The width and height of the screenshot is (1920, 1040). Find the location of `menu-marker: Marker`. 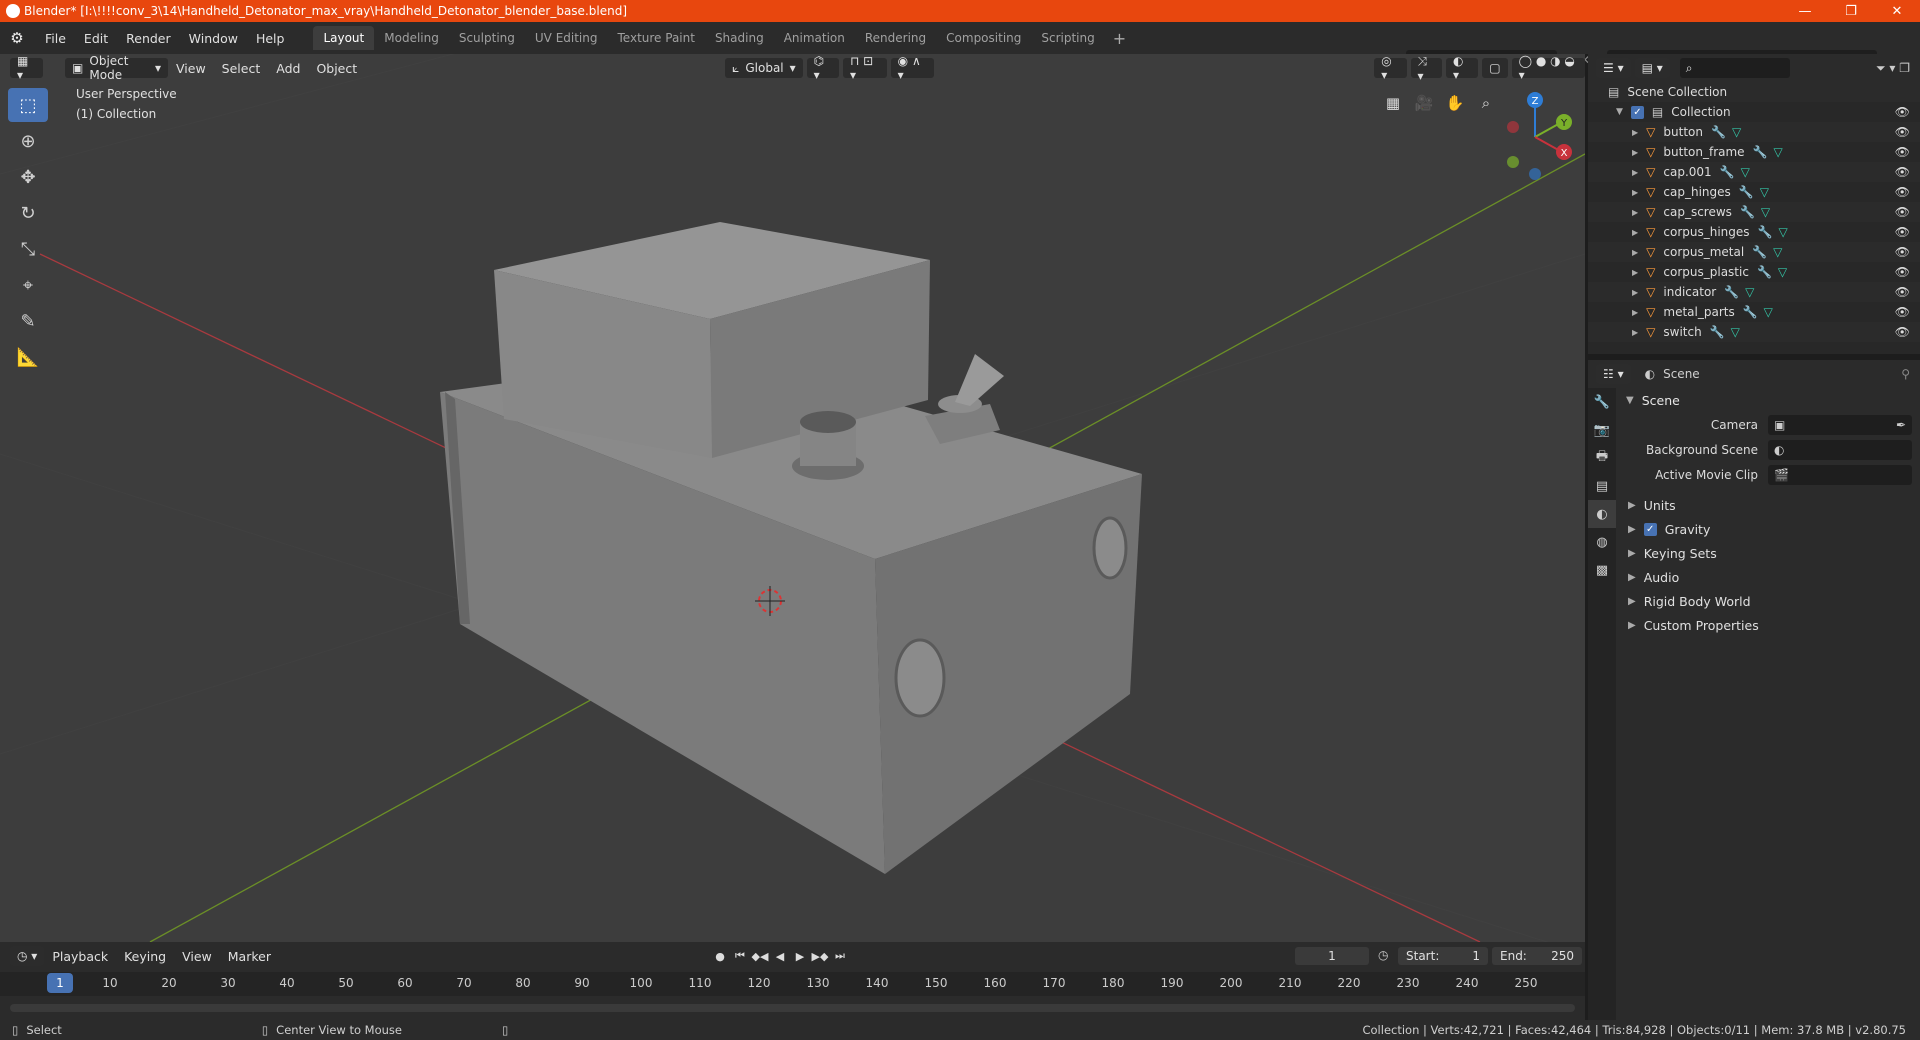

menu-marker: Marker is located at coordinates (249, 956).